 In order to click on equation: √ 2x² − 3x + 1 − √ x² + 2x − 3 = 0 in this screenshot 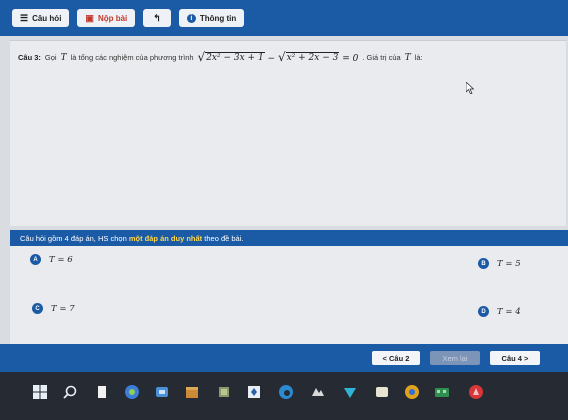, I will do `click(278, 57)`.